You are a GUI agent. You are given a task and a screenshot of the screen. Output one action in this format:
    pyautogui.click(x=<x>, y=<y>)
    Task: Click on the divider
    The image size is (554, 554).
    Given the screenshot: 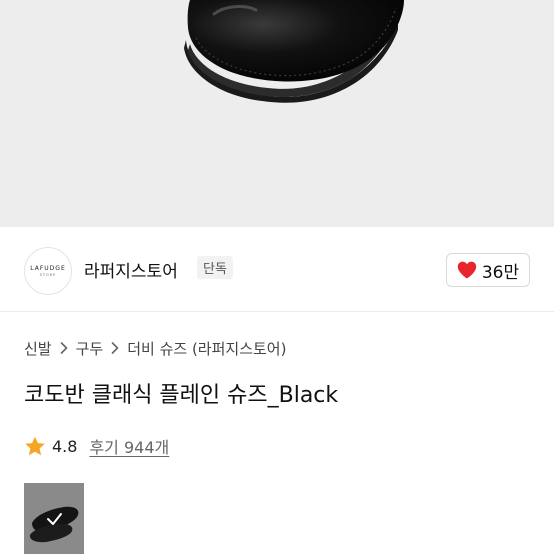 What is the action you would take?
    pyautogui.click(x=277, y=311)
    